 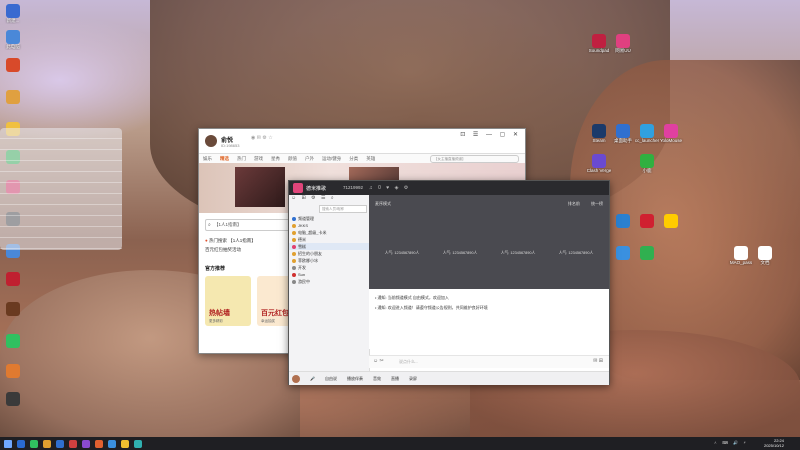 I want to click on member-list-item: 游民中, so click(x=329, y=281).